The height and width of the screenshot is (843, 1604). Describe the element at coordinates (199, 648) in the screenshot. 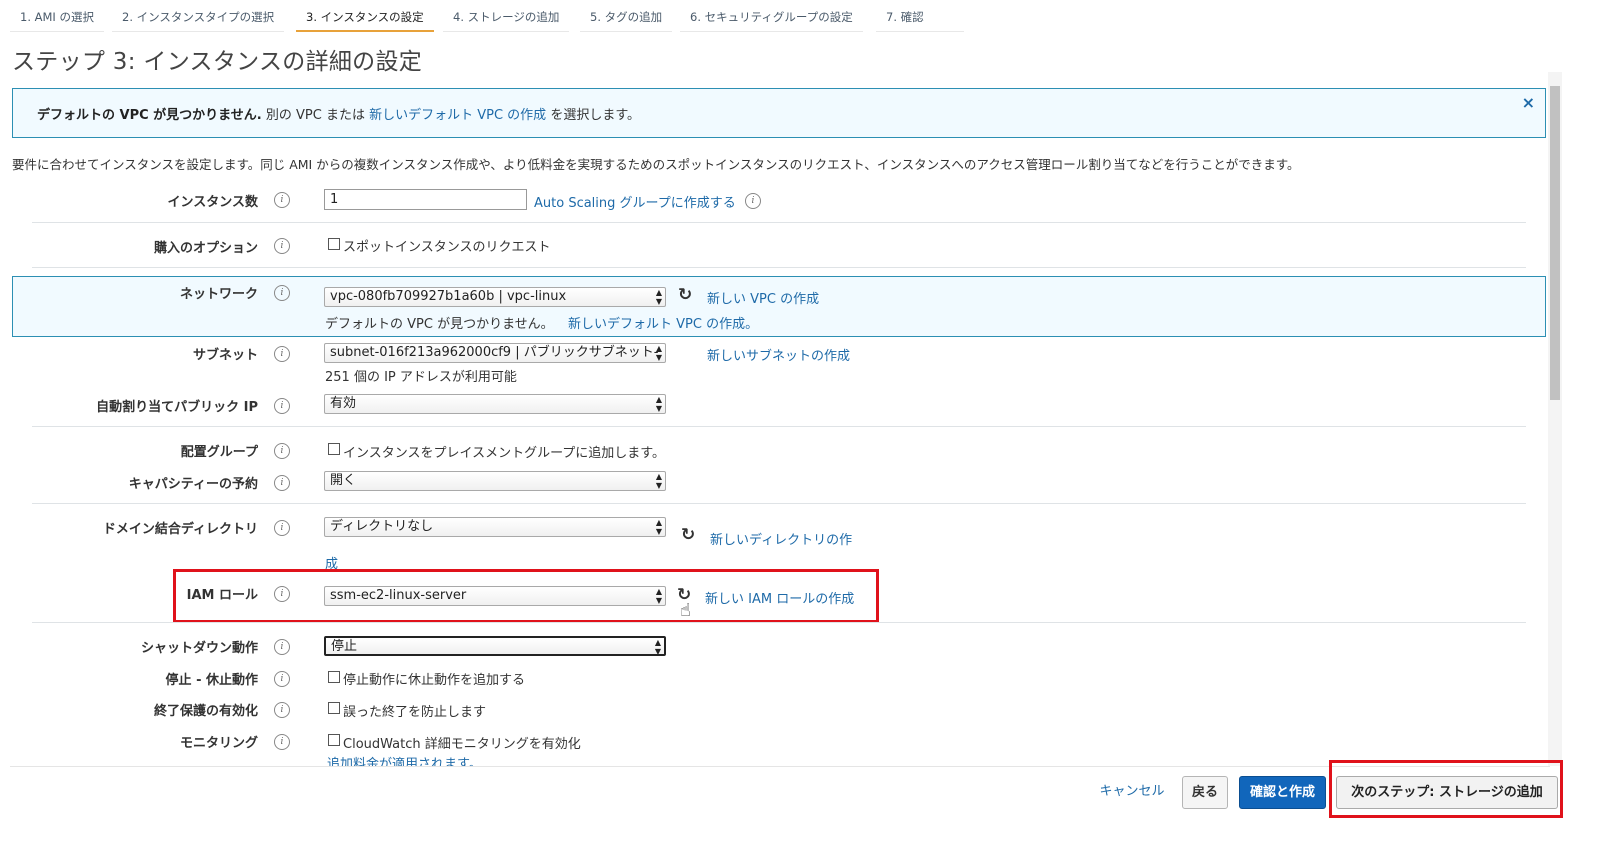

I see `shutdown-behavior-label: シャットダウン動作` at that location.